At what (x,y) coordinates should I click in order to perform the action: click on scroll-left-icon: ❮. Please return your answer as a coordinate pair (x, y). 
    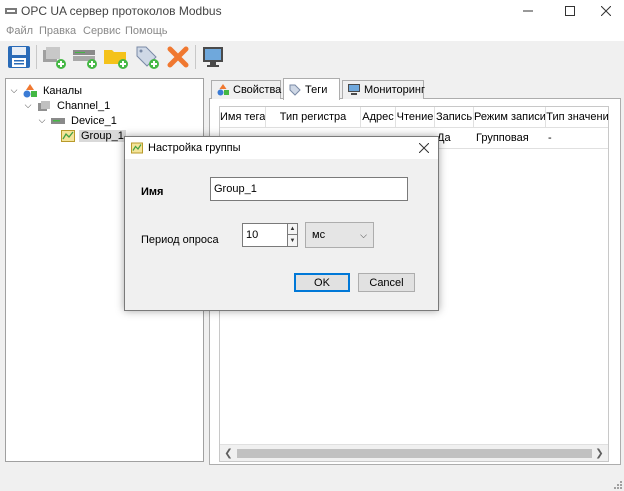
    Looking at the image, I should click on (228, 453).